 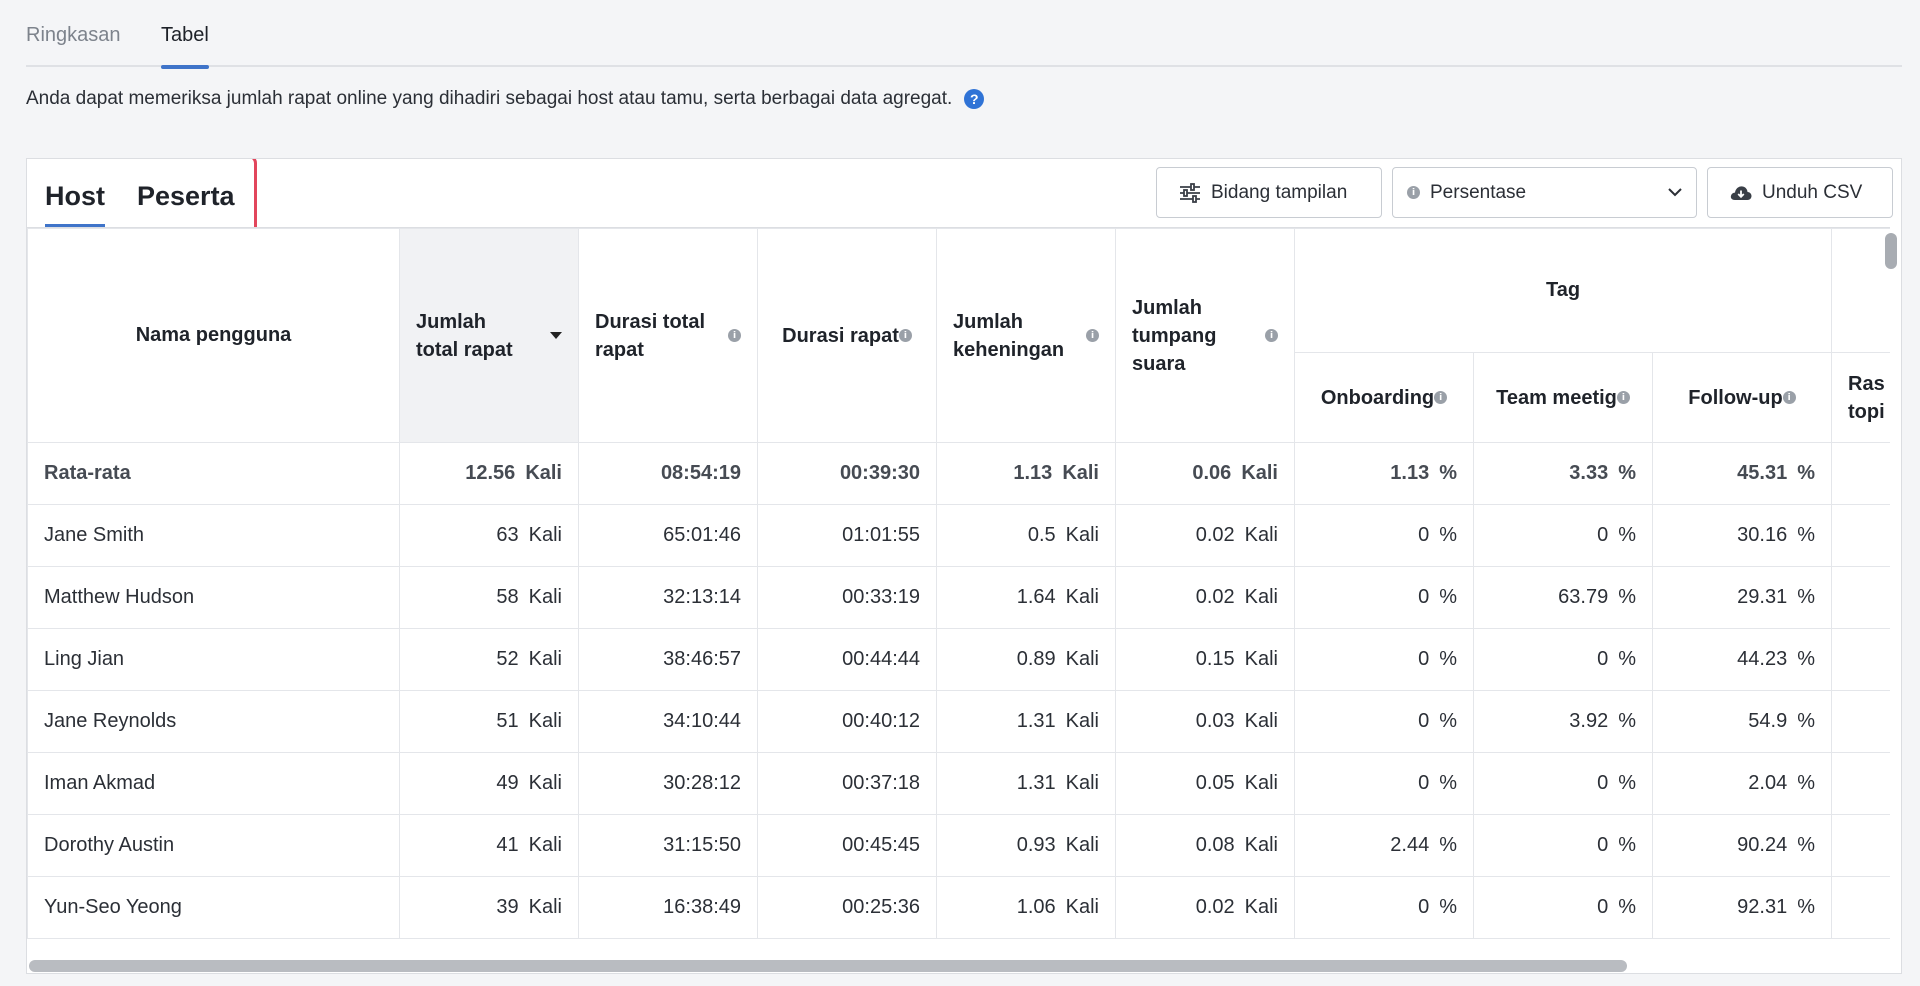 I want to click on sort-desc-icon, so click(x=556, y=335).